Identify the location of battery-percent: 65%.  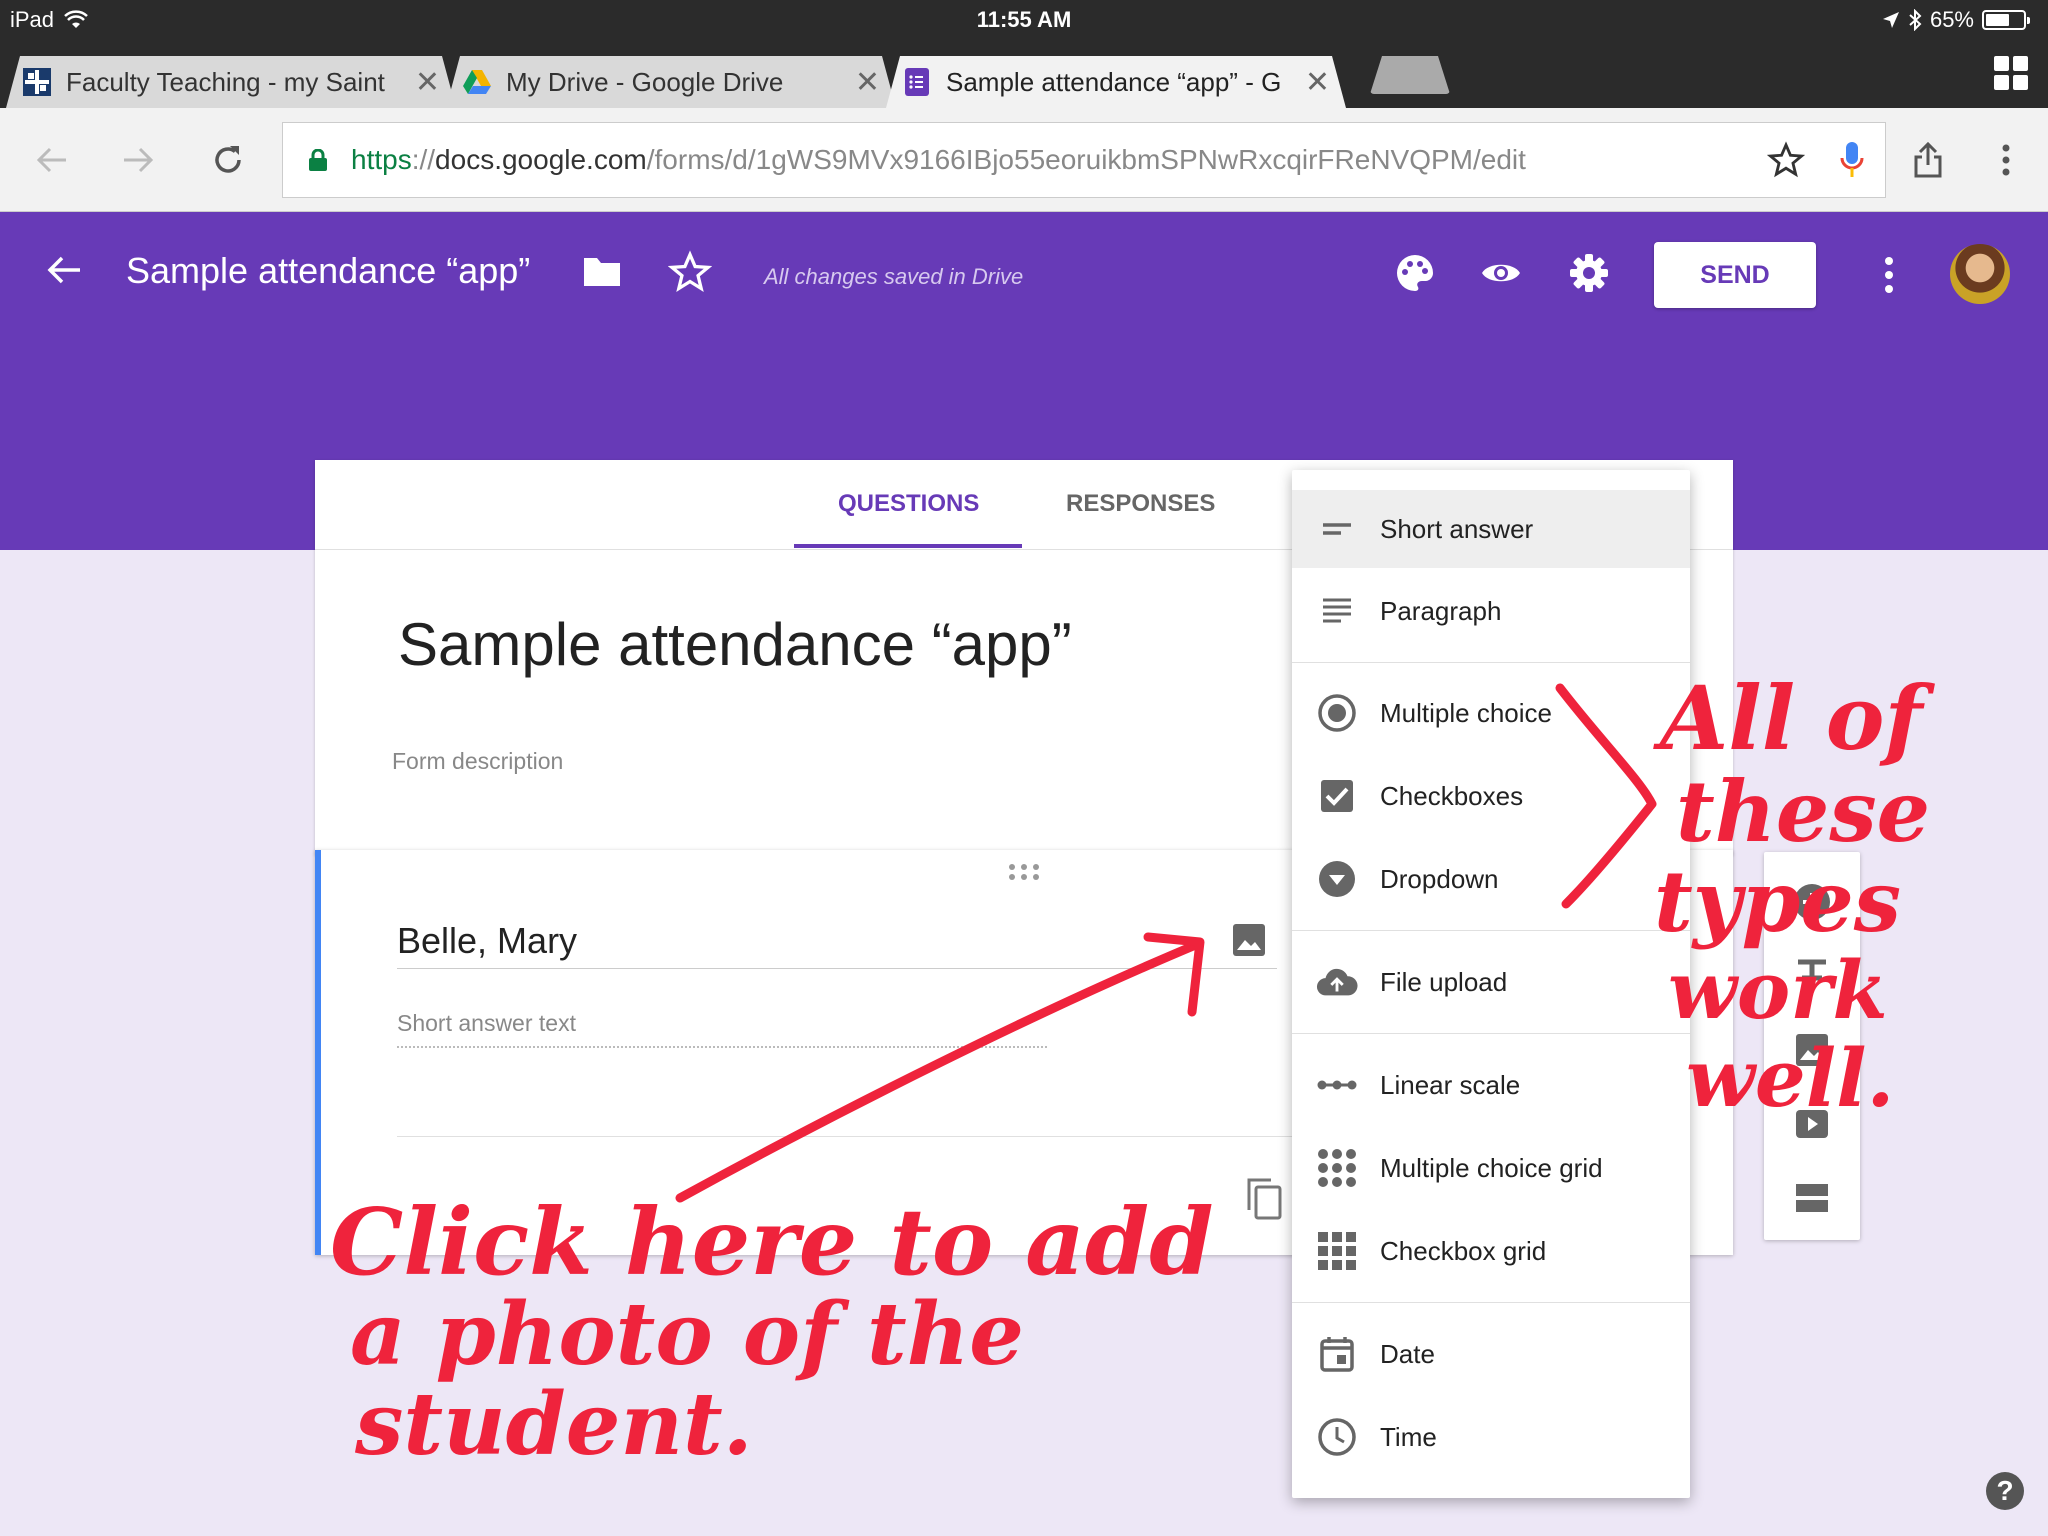
(1951, 19).